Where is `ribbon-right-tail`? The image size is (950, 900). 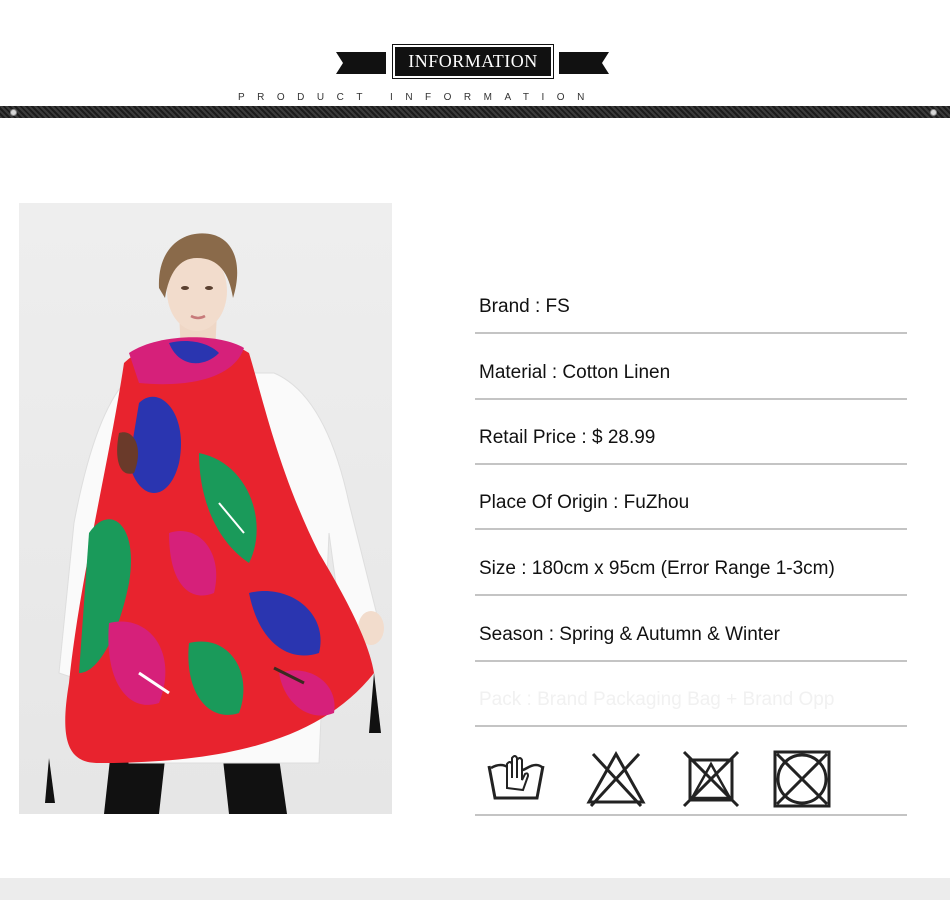 ribbon-right-tail is located at coordinates (584, 63).